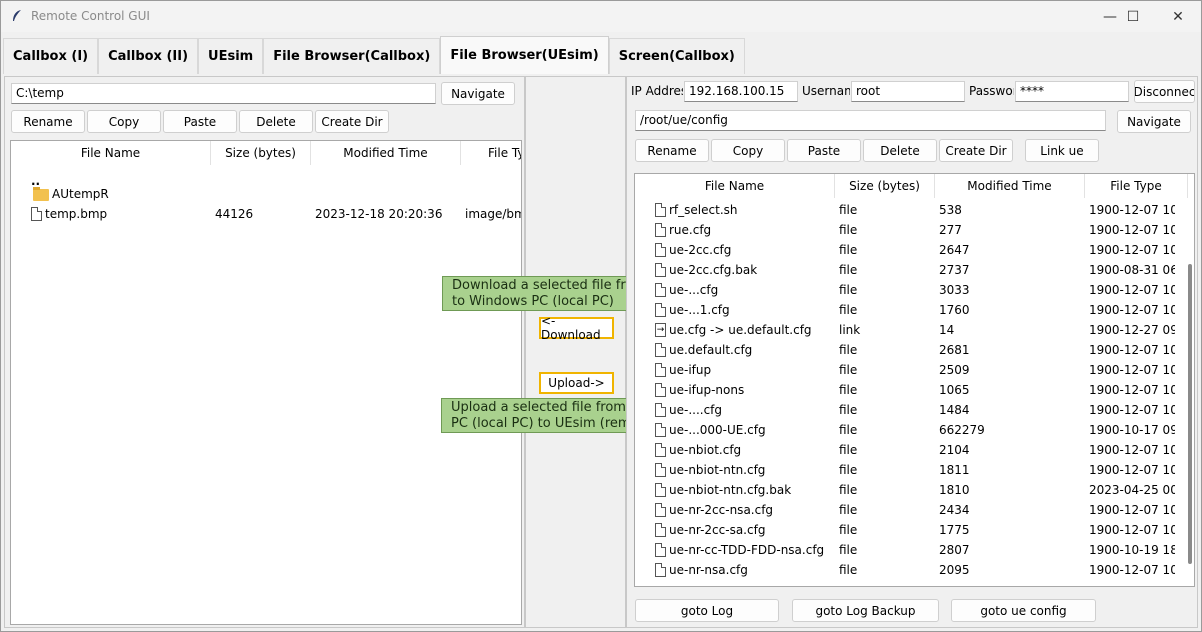 This screenshot has width=1202, height=632. What do you see at coordinates (905, 290) in the screenshot?
I see `table-row: ue-...cfg file 3033 1900-12-07 10:45` at bounding box center [905, 290].